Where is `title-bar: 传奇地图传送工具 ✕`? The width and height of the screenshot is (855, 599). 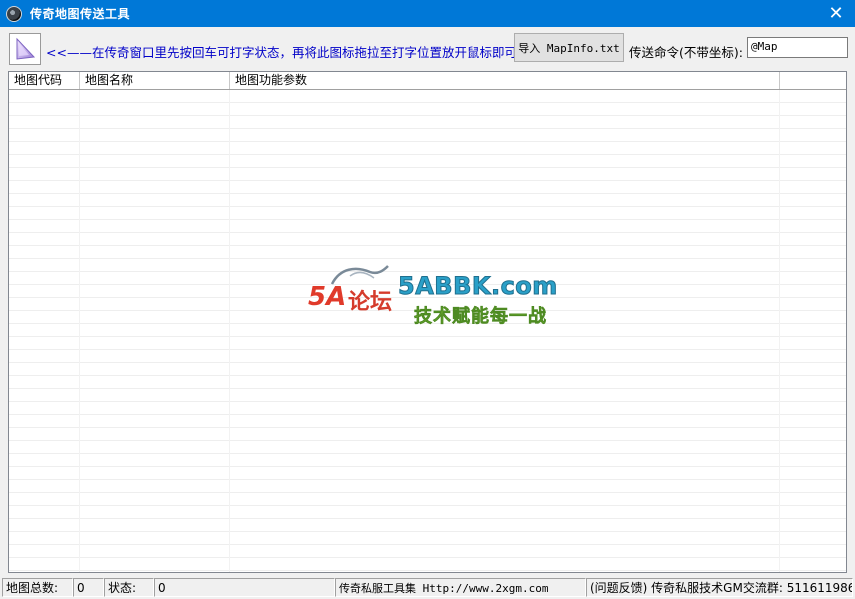
title-bar: 传奇地图传送工具 ✕ is located at coordinates (427, 13).